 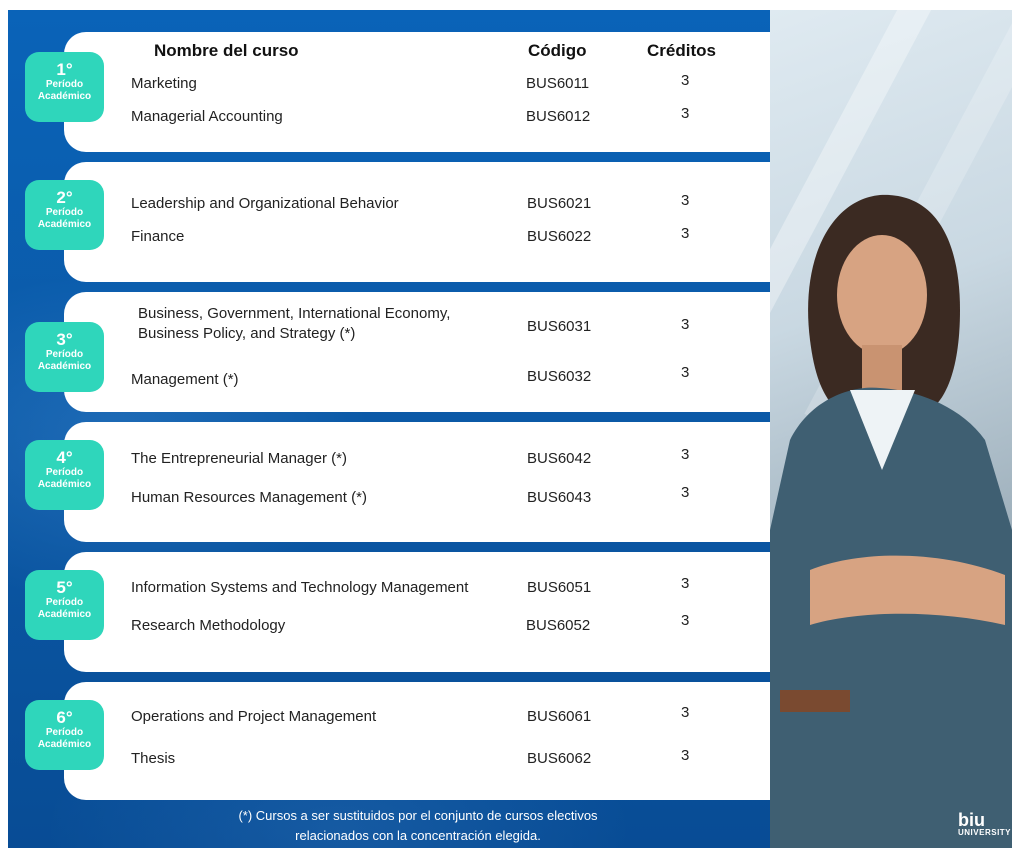 I want to click on course-name: Marketing, so click(x=164, y=83).